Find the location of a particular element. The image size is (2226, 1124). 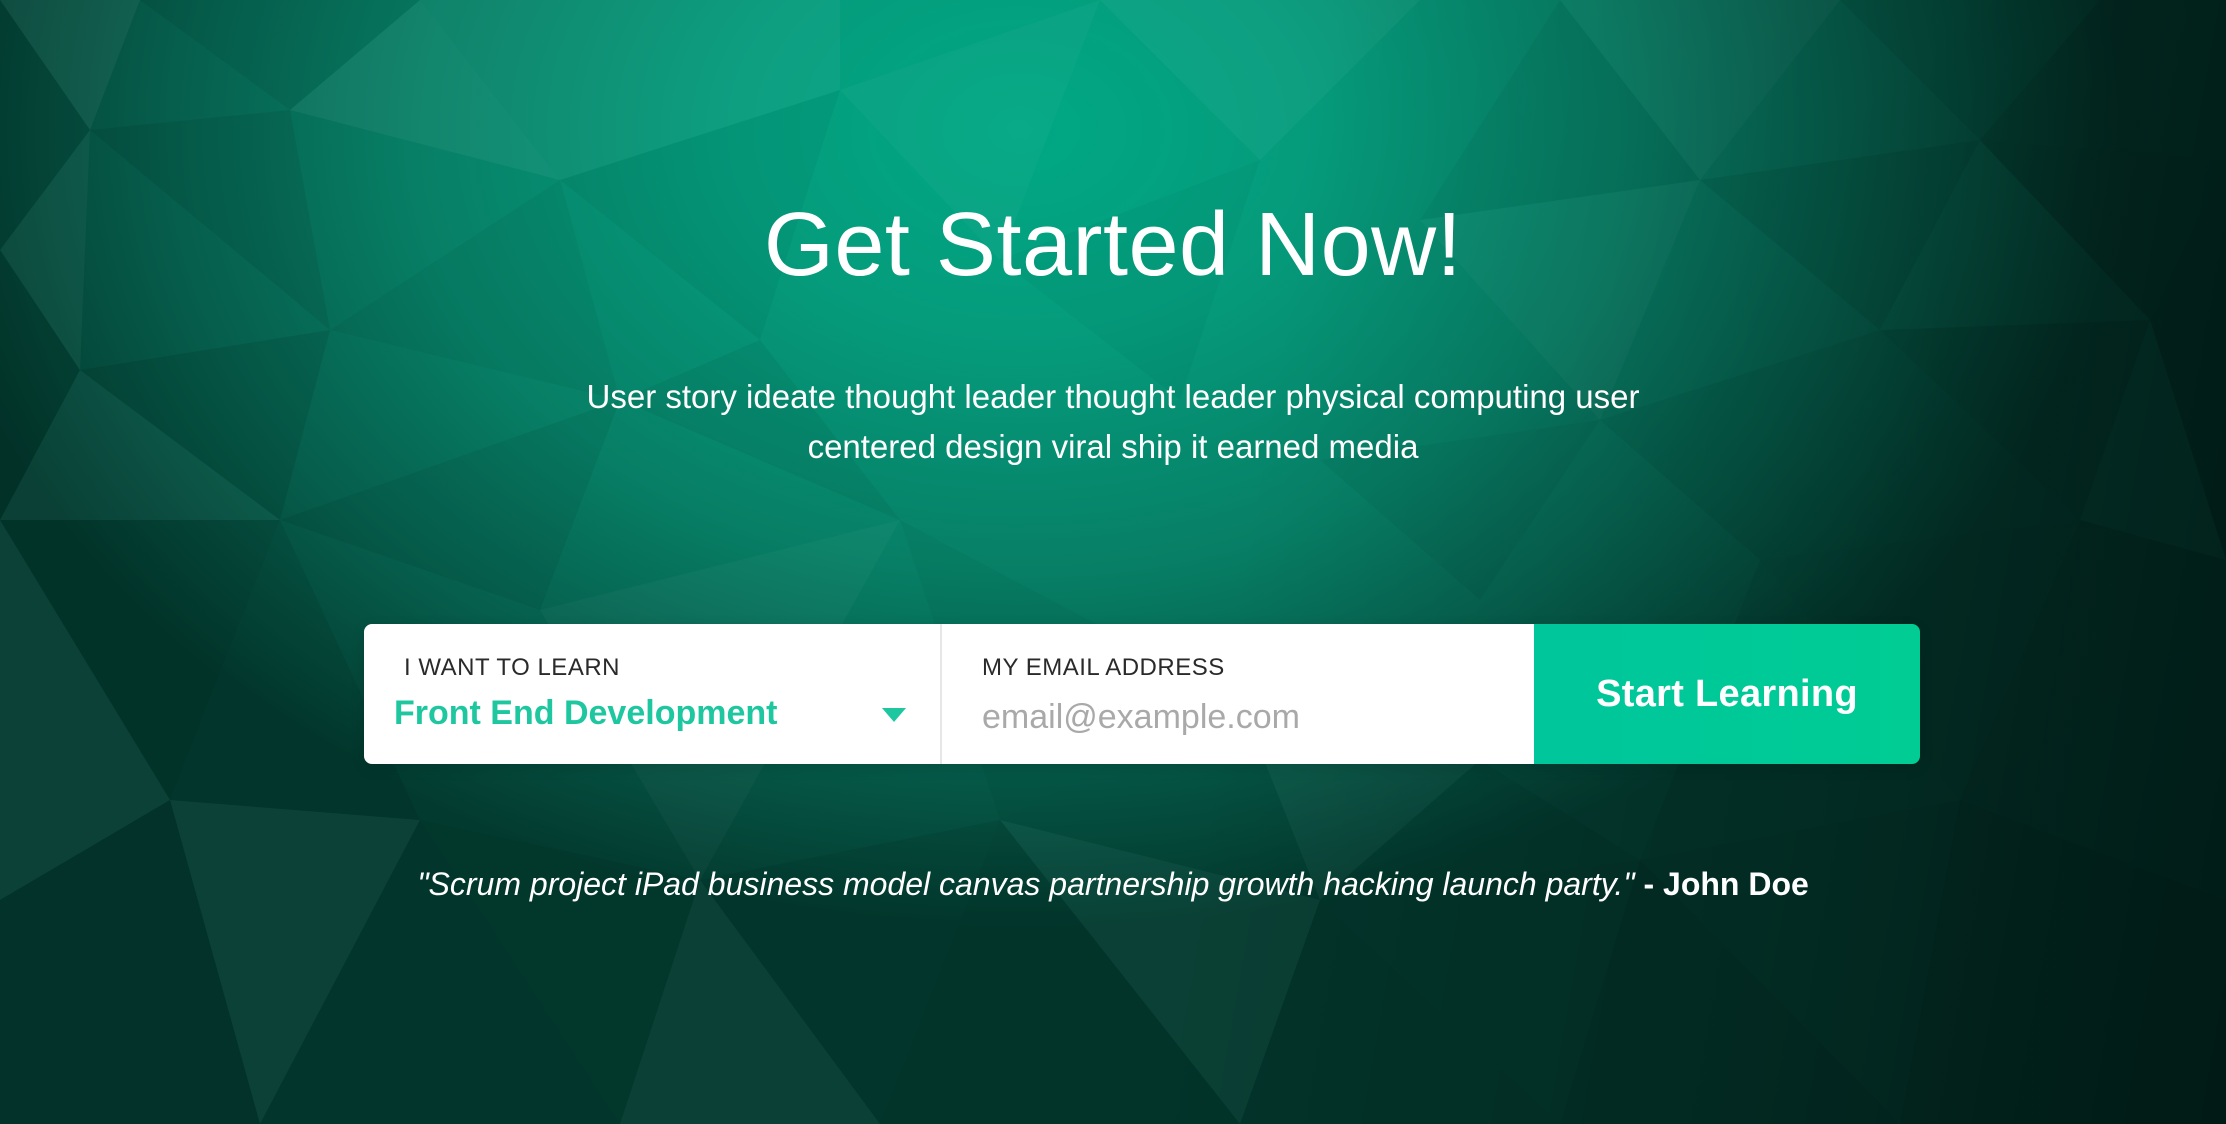

start-learning-button: Start Learning is located at coordinates (1727, 694).